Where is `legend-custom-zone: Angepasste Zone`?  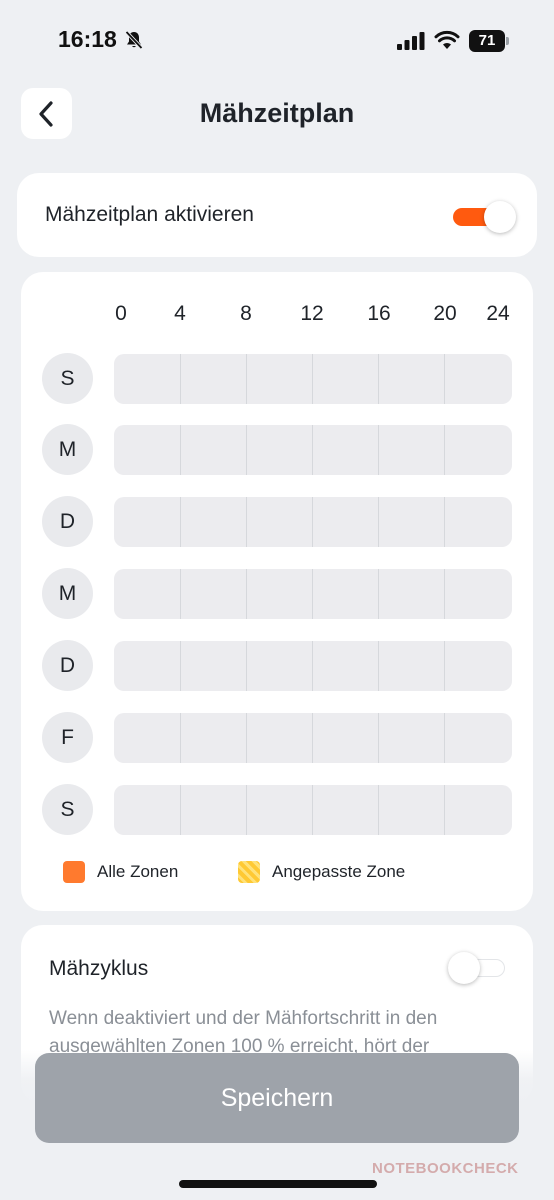 legend-custom-zone: Angepasste Zone is located at coordinates (321, 872).